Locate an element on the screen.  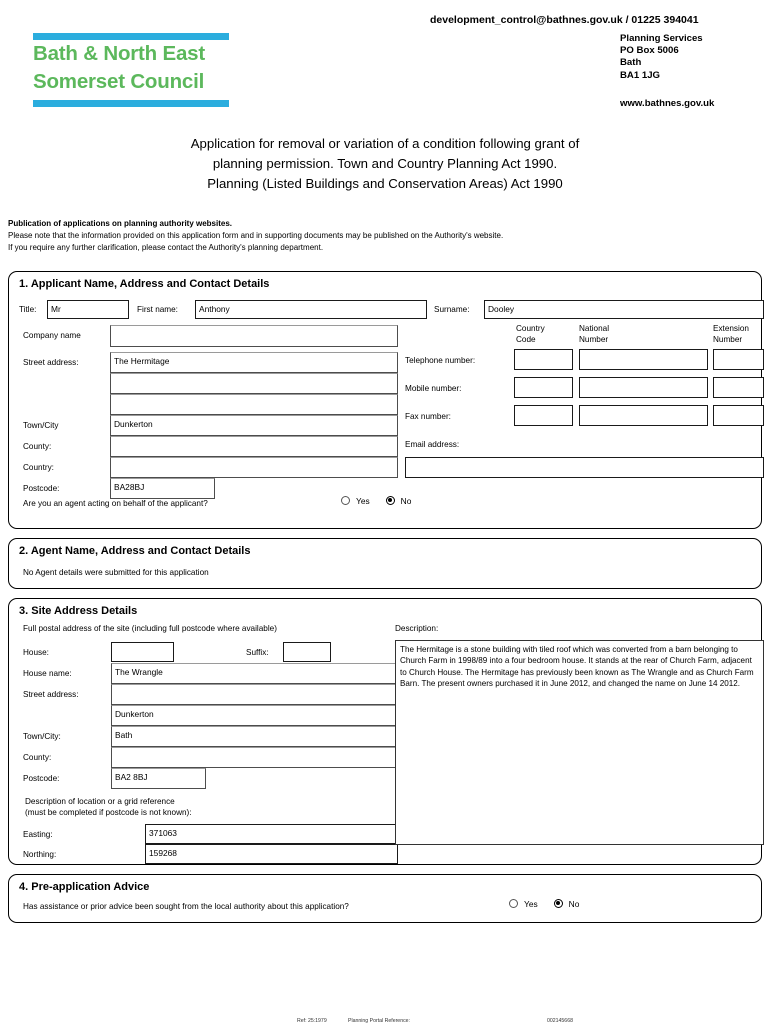
input-fax-extension-number is located at coordinates (738, 415).